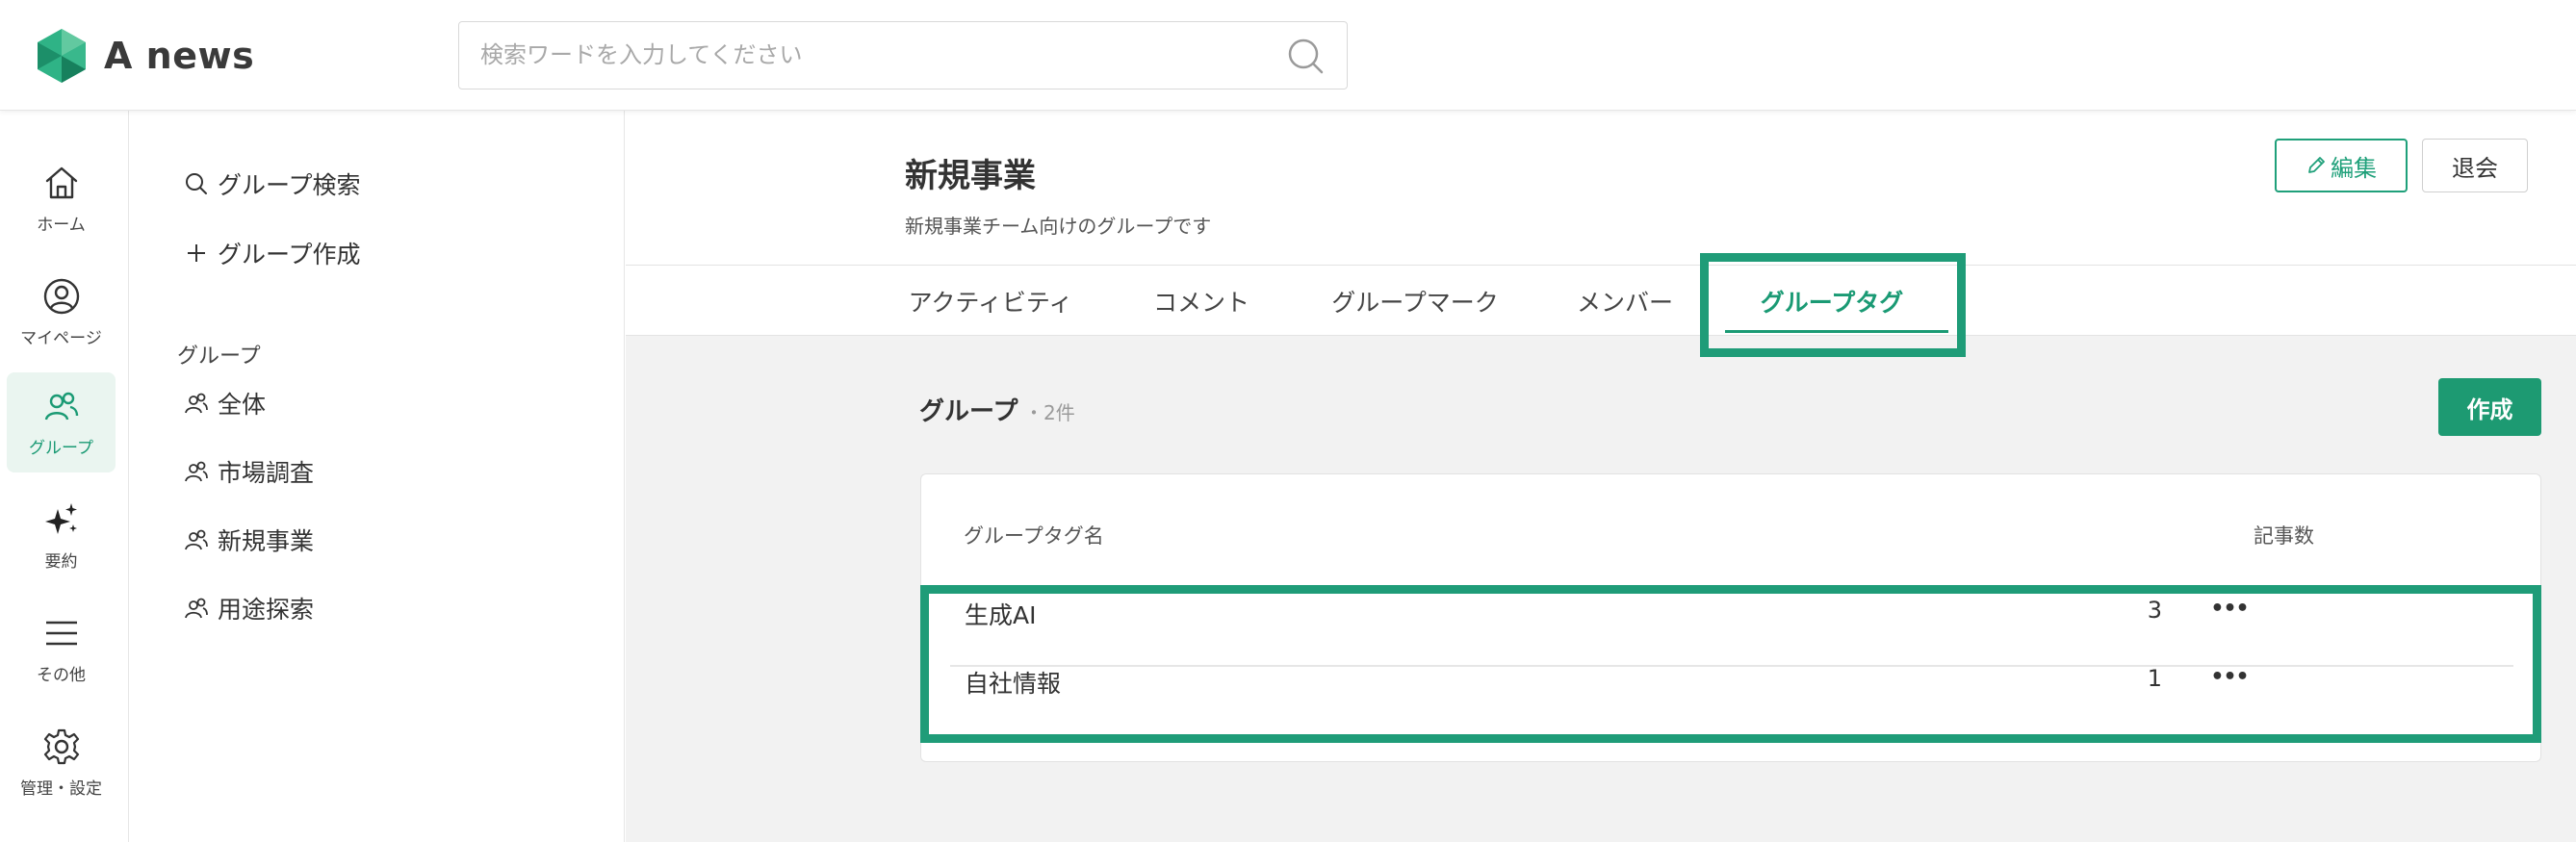  I want to click on rail-label: マイページ, so click(61, 339).